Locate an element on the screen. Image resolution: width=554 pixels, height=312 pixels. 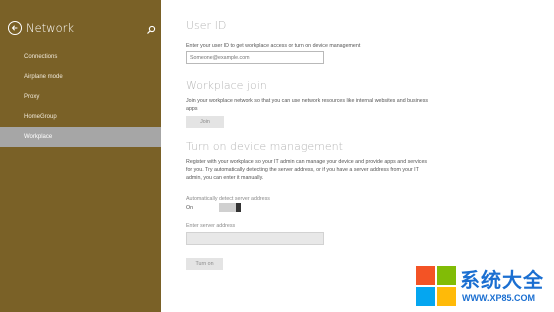
sidebar-item-homegroup: HomeGroup is located at coordinates (80, 117).